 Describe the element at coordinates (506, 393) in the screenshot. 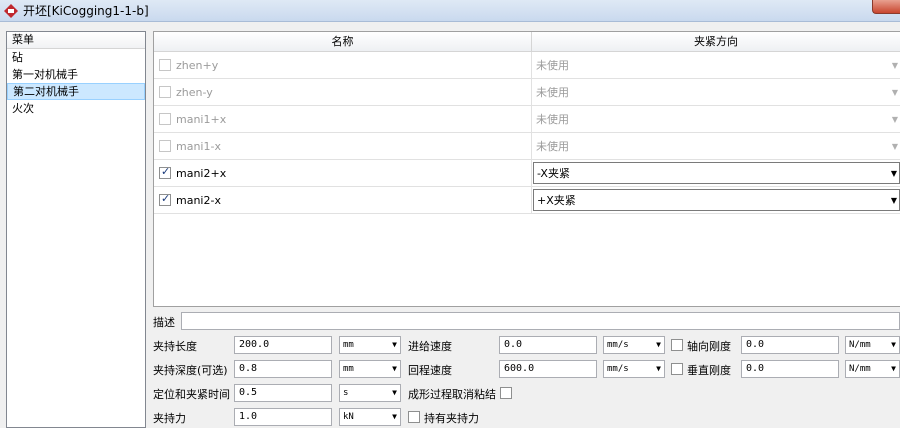

I see `cancel-stick-checkbox` at that location.